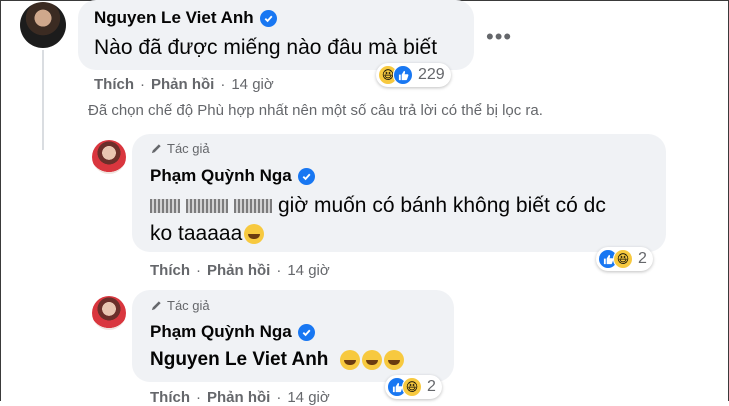 The height and width of the screenshot is (406, 729). Describe the element at coordinates (499, 37) in the screenshot. I see `more-options-icon: •••` at that location.